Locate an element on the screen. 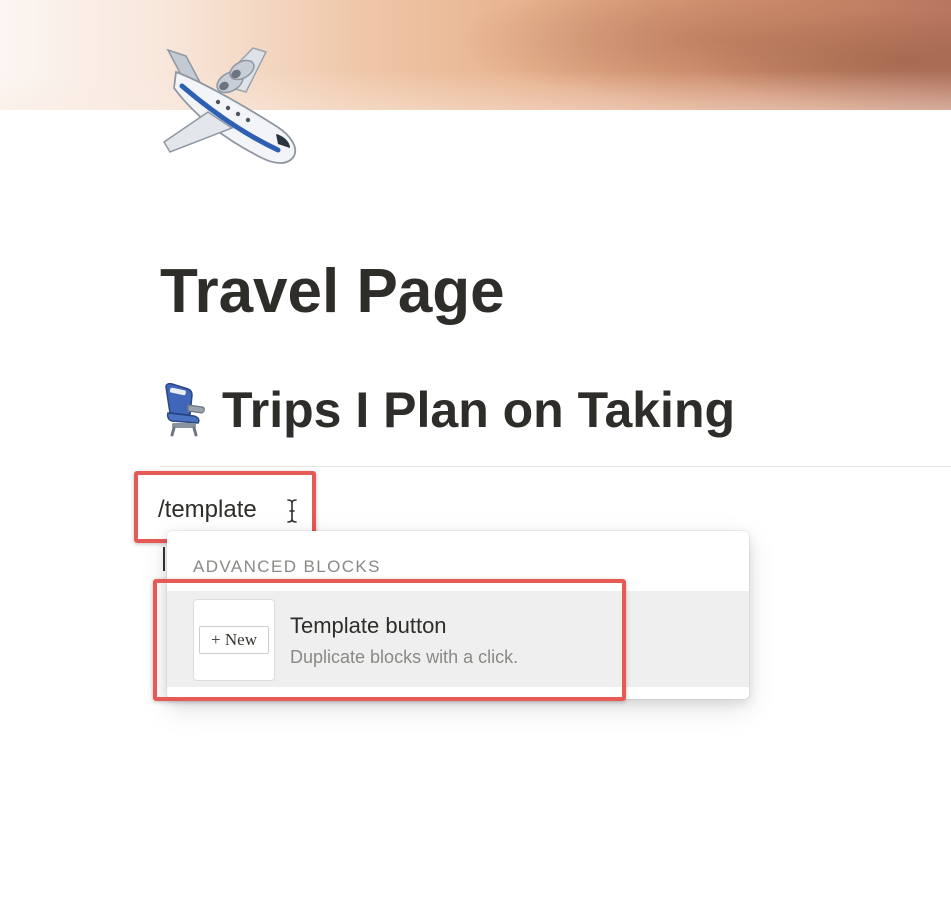 This screenshot has width=951, height=924. text-cursor is located at coordinates (164, 559).